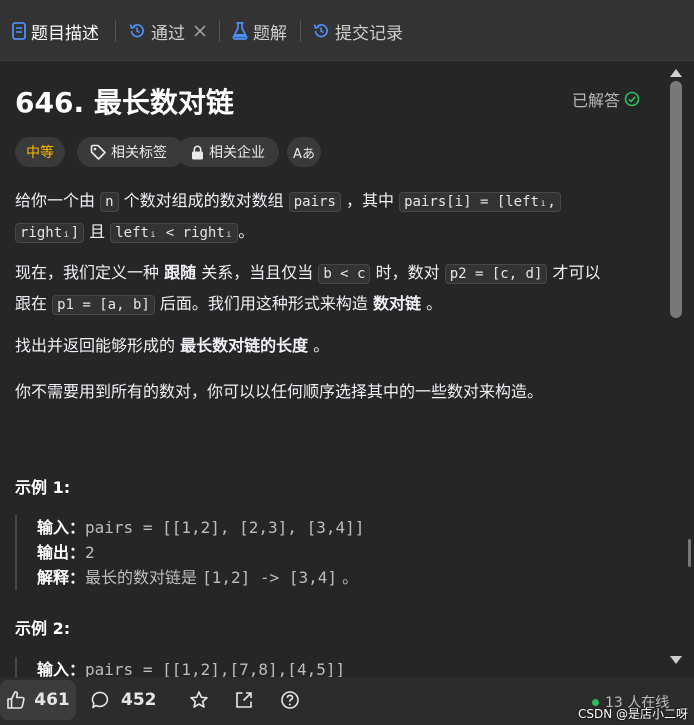 This screenshot has width=694, height=725. What do you see at coordinates (225, 527) in the screenshot?
I see `example-input: pairs = [[1,2], [2,3], [3,4]]` at bounding box center [225, 527].